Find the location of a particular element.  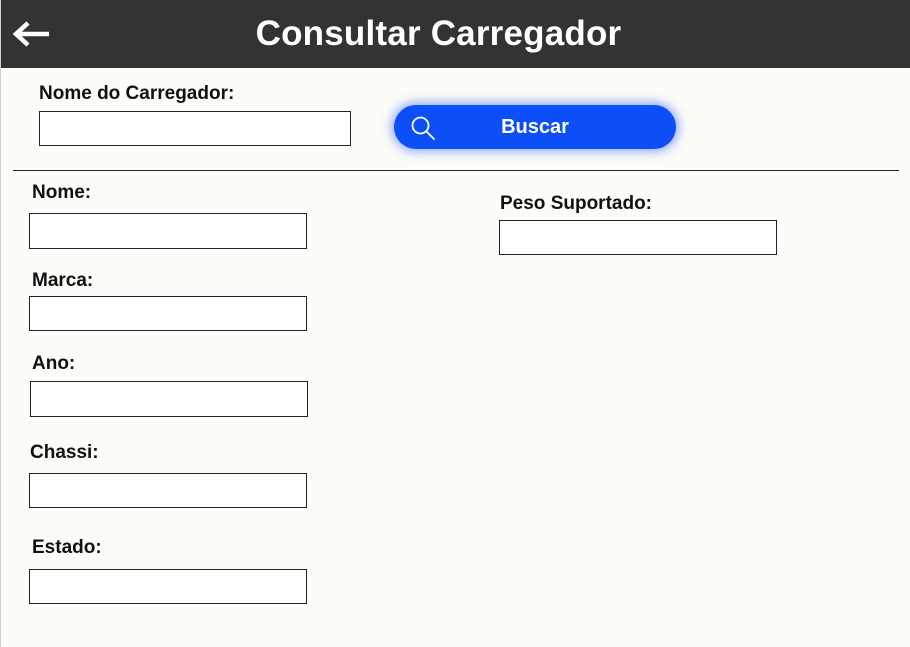

section-divider is located at coordinates (456, 170).